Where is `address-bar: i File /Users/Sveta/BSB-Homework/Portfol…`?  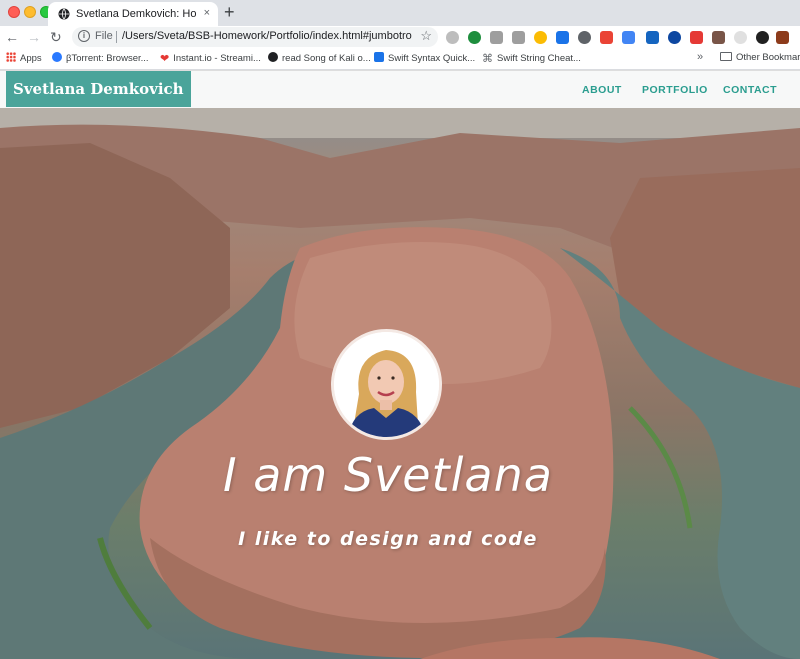
address-bar: i File /Users/Sveta/BSB-Homework/Portfol… is located at coordinates (255, 37).